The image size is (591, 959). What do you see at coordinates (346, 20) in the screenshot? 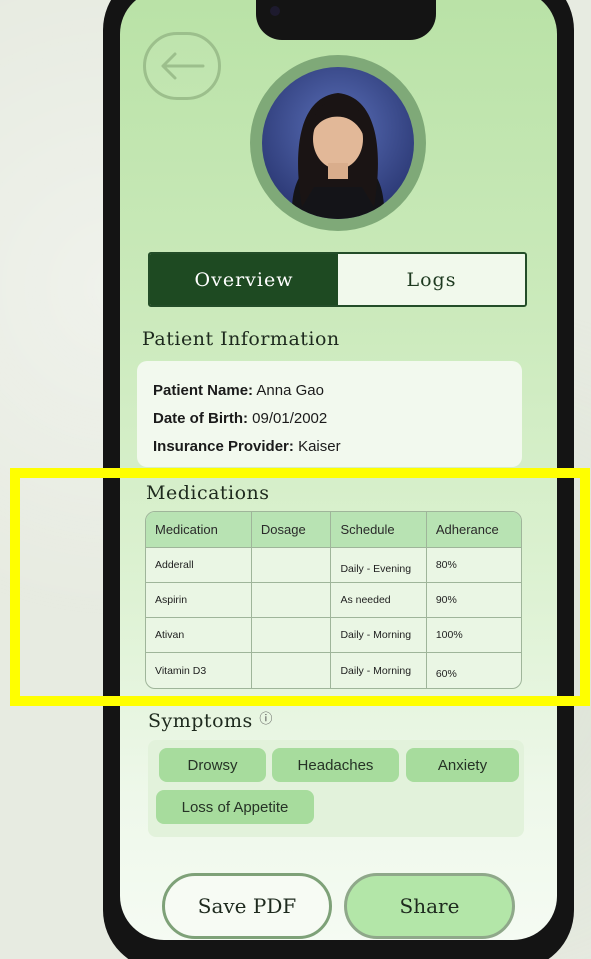
I see `phone-notch` at bounding box center [346, 20].